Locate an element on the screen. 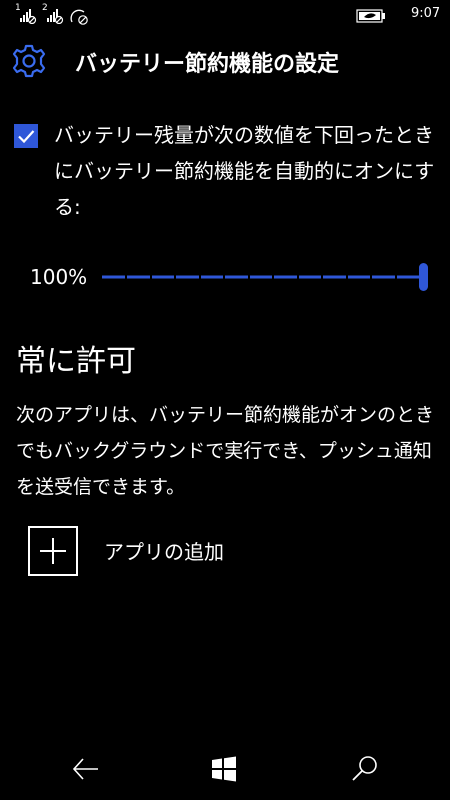  page-header: バッテリー節約機能の設定 is located at coordinates (225, 61).